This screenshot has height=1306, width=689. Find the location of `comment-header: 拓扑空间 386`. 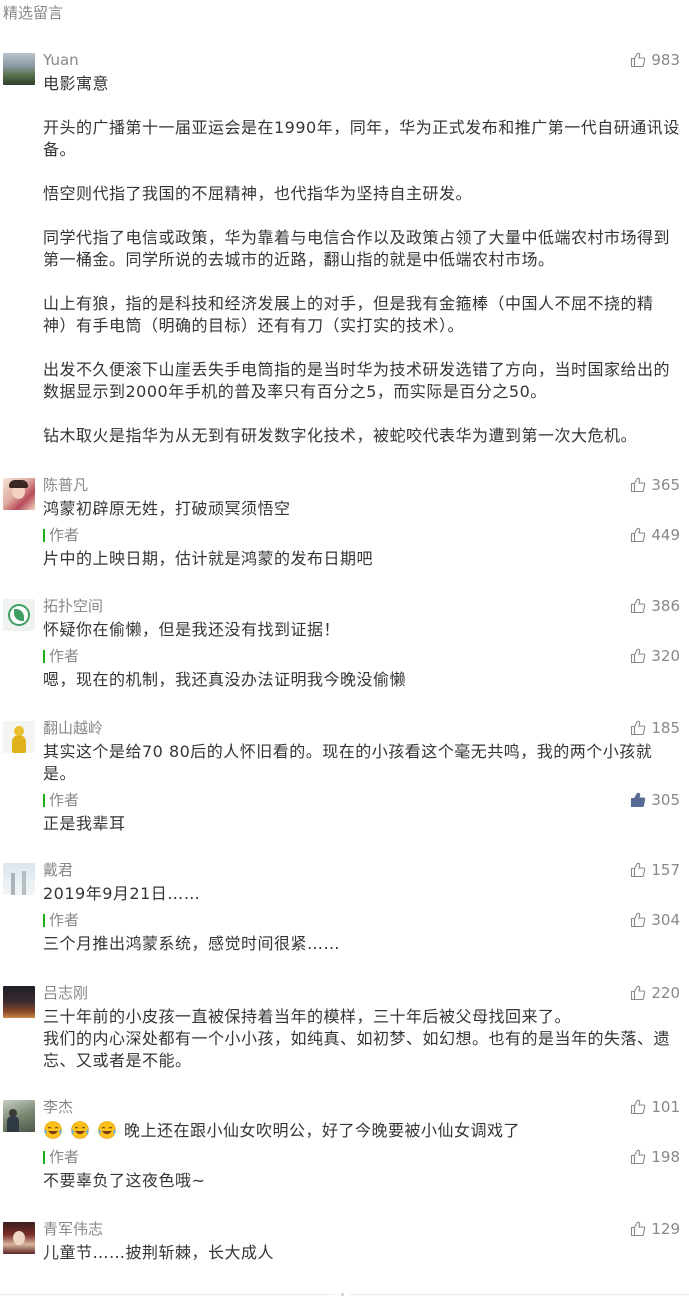

comment-header: 拓扑空间 386 is located at coordinates (361, 606).